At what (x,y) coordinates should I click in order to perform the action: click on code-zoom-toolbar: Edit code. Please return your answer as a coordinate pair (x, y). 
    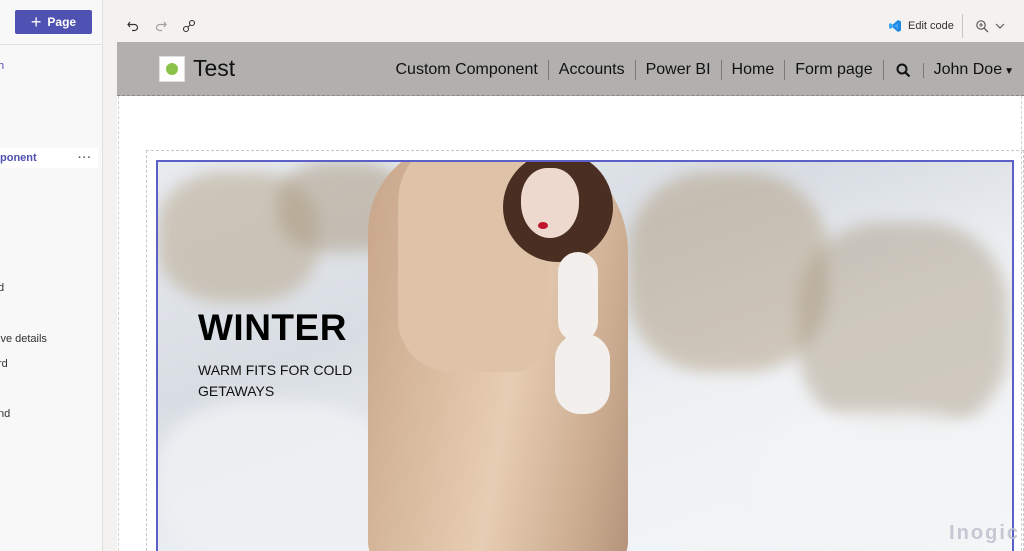
    Looking at the image, I should click on (950, 26).